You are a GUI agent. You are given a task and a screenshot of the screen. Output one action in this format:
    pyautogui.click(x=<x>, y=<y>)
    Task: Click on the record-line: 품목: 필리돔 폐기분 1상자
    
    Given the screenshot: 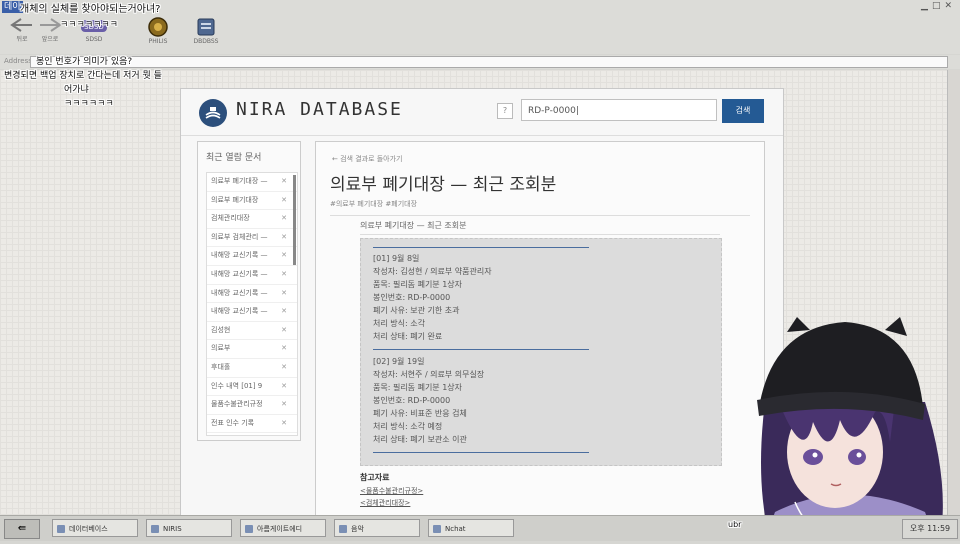 What is the action you would take?
    pyautogui.click(x=418, y=387)
    